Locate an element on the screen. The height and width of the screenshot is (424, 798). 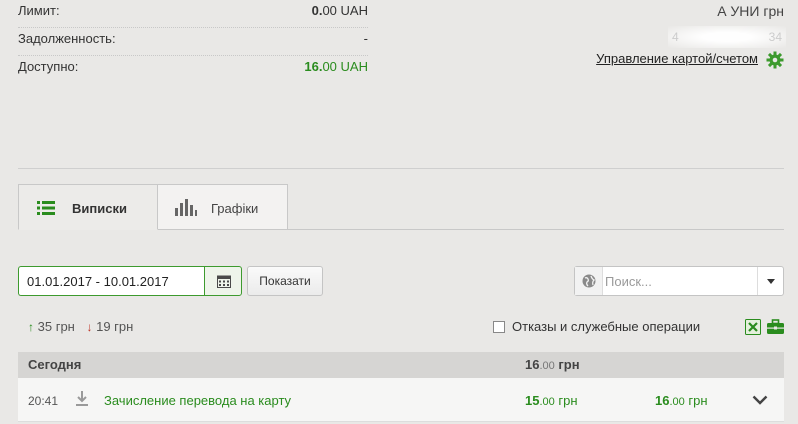
limit-value: 0.00 UAH is located at coordinates (339, 10).